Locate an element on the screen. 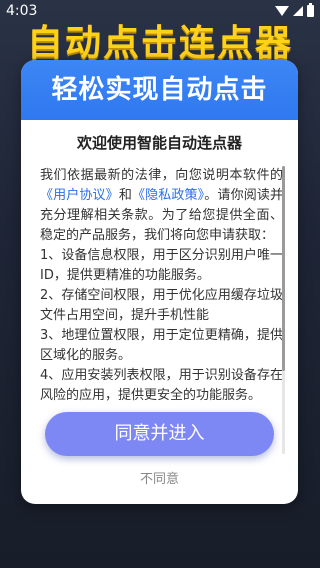 The image size is (320, 568). permission-item-4: 4、应用安装列表权限，用于识别设备存在风险的应用，提供更安全的功能服务。 is located at coordinates (161, 385).